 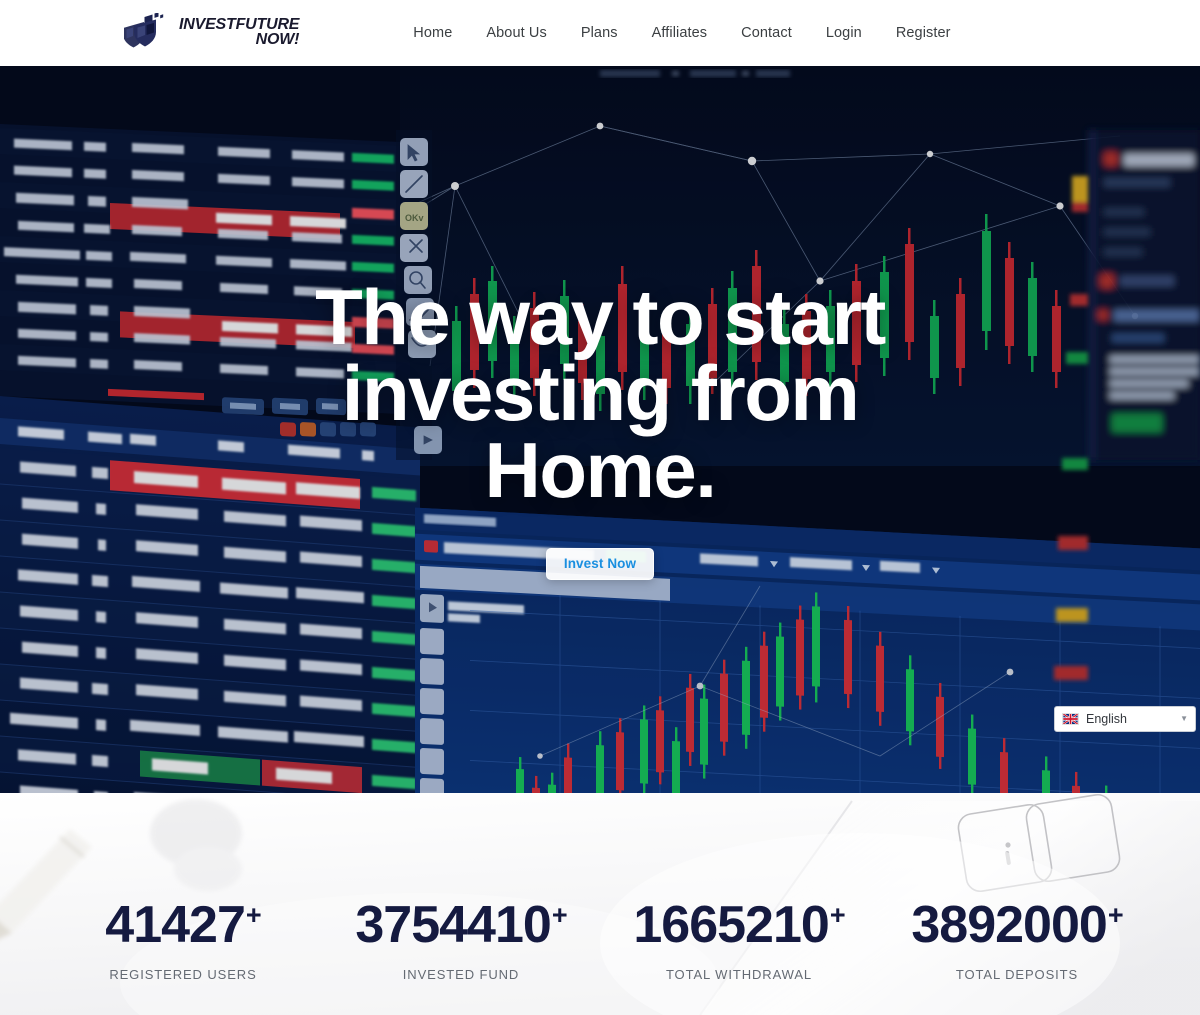 What do you see at coordinates (1009, 925) in the screenshot?
I see `stat-number: 3892000` at bounding box center [1009, 925].